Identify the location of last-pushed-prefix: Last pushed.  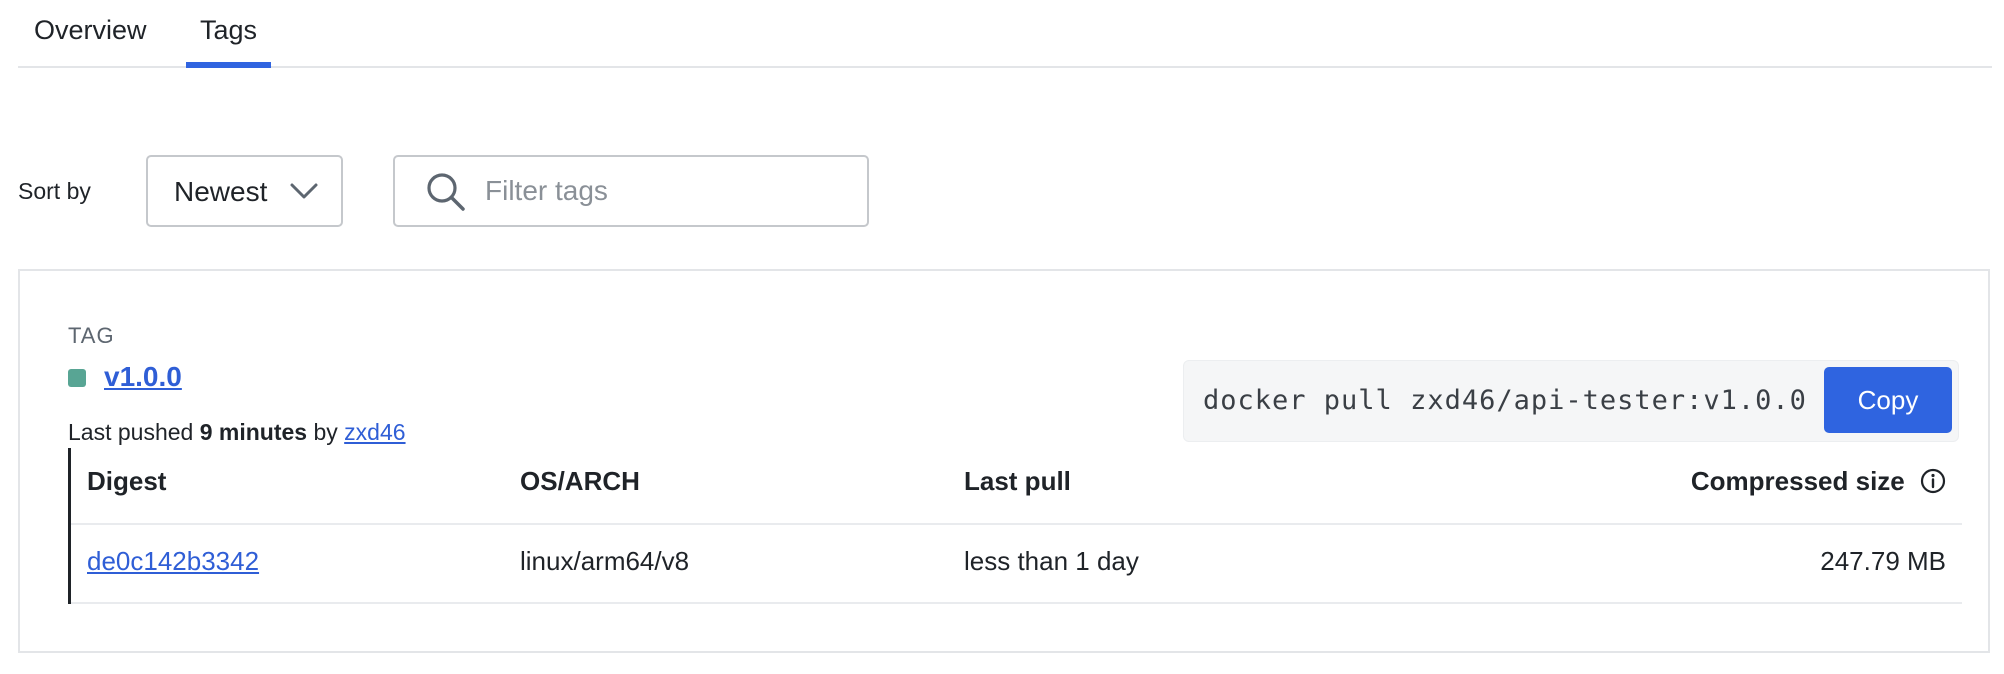
(131, 432).